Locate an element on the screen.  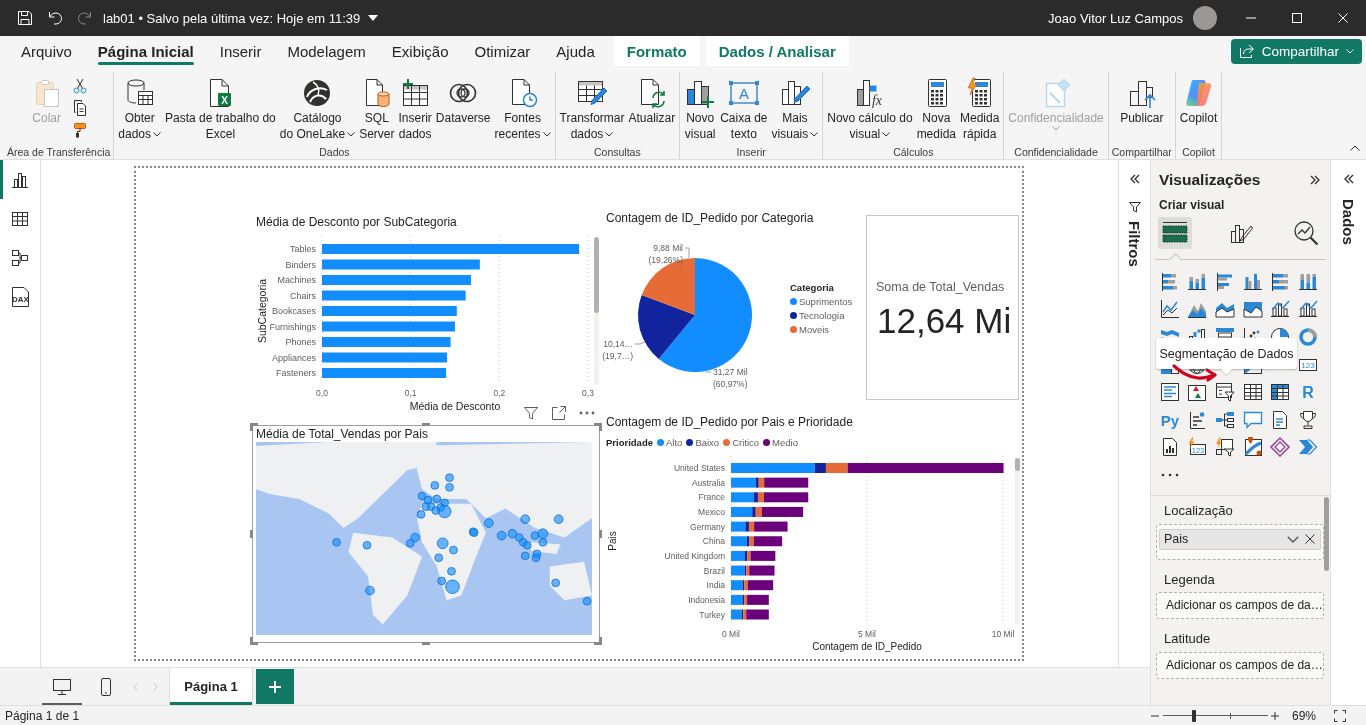
share-button: Compartilhar is located at coordinates (1296, 51).